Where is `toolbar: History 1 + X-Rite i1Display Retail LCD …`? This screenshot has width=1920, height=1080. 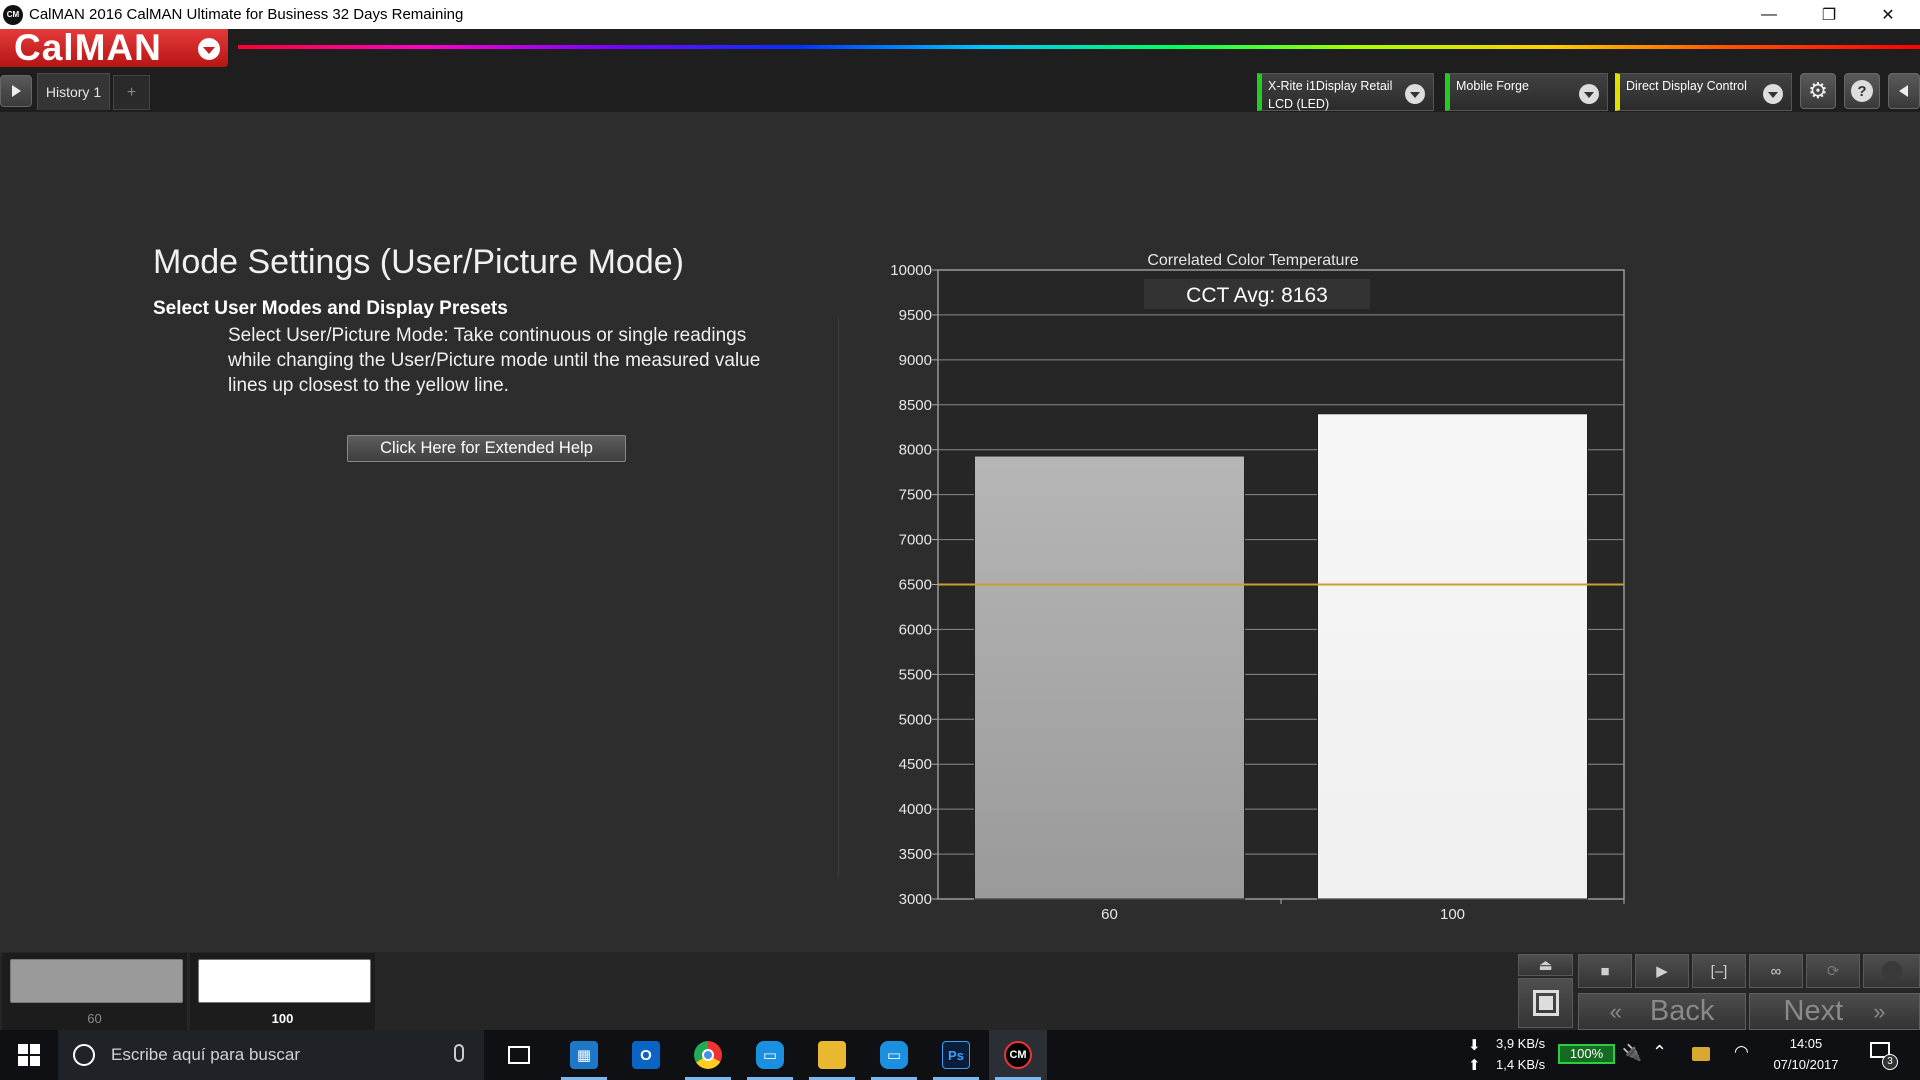 toolbar: History 1 + X-Rite i1Display Retail LCD … is located at coordinates (960, 91).